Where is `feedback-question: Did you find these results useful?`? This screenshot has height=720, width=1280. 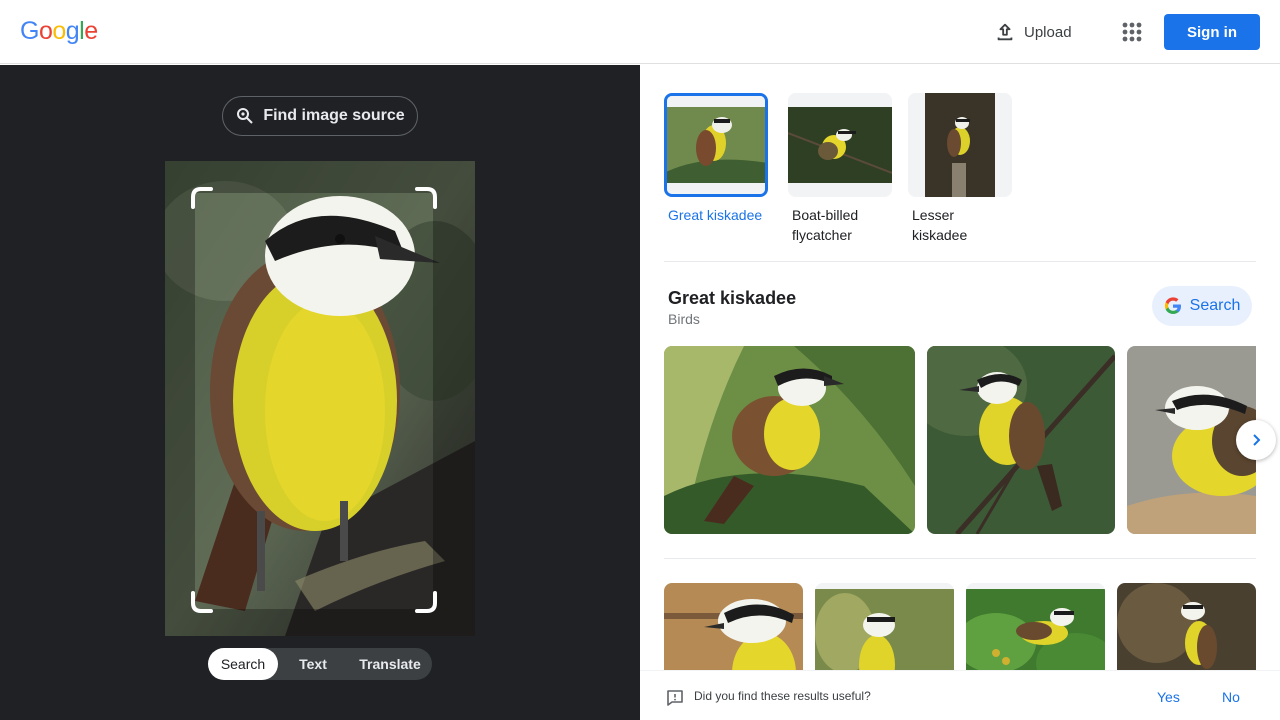
feedback-question: Did you find these results useful? is located at coordinates (782, 696).